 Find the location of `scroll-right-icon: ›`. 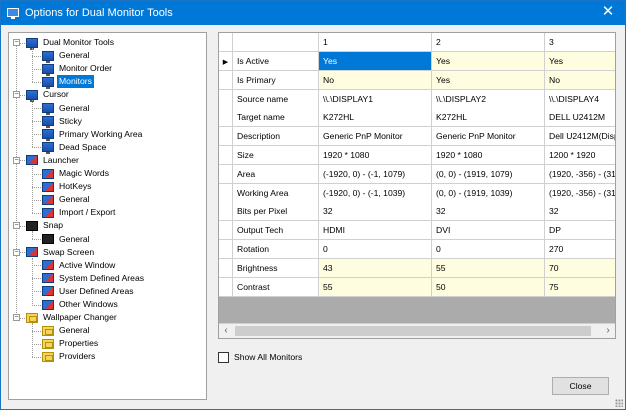

scroll-right-icon: › is located at coordinates (608, 331).